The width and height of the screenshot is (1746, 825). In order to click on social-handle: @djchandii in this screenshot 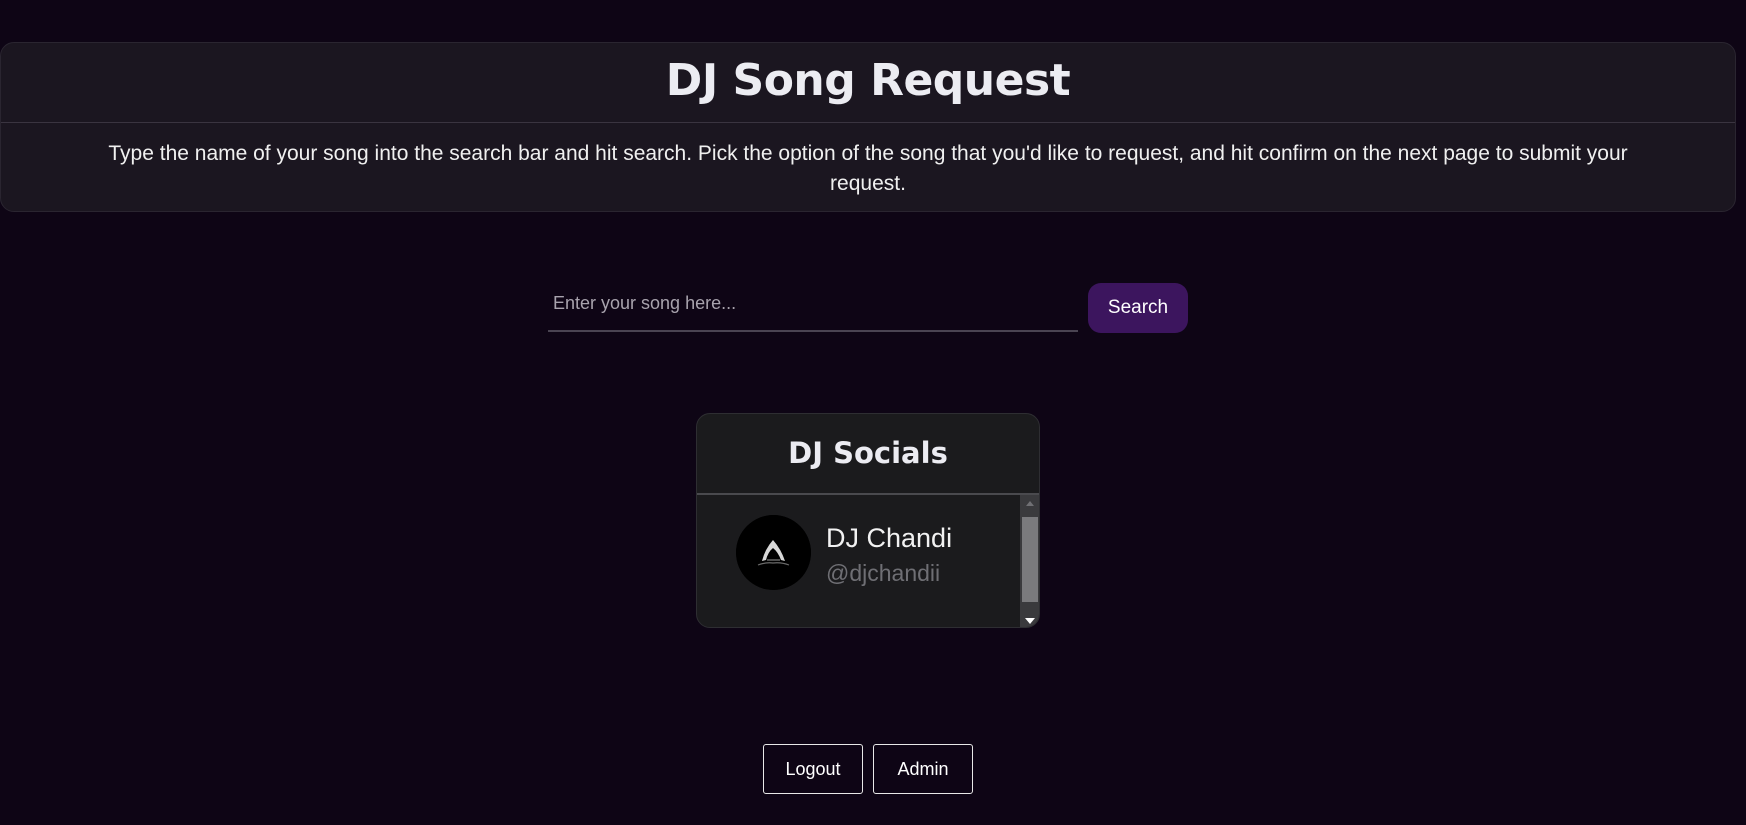, I will do `click(883, 573)`.